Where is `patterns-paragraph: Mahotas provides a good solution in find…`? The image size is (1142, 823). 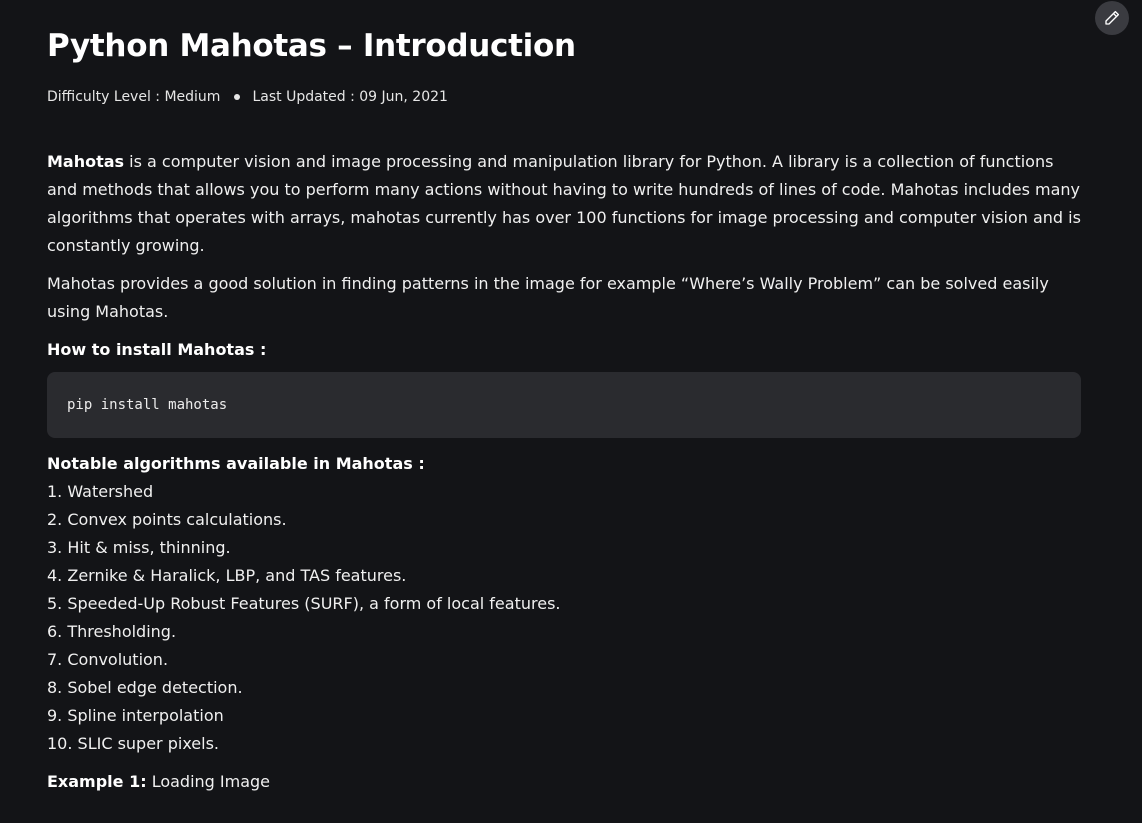 patterns-paragraph: Mahotas provides a good solution in find… is located at coordinates (548, 297).